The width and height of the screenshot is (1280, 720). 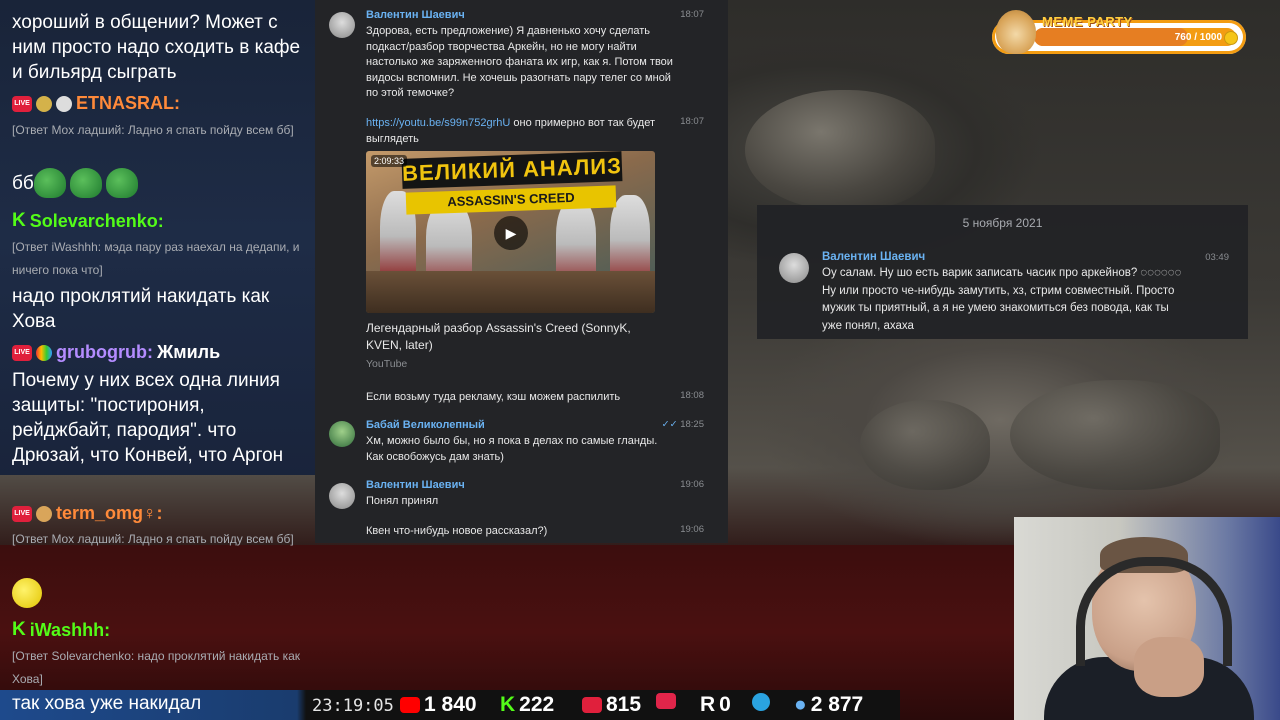 What do you see at coordinates (27, 593) in the screenshot?
I see `emoji-hands-icon` at bounding box center [27, 593].